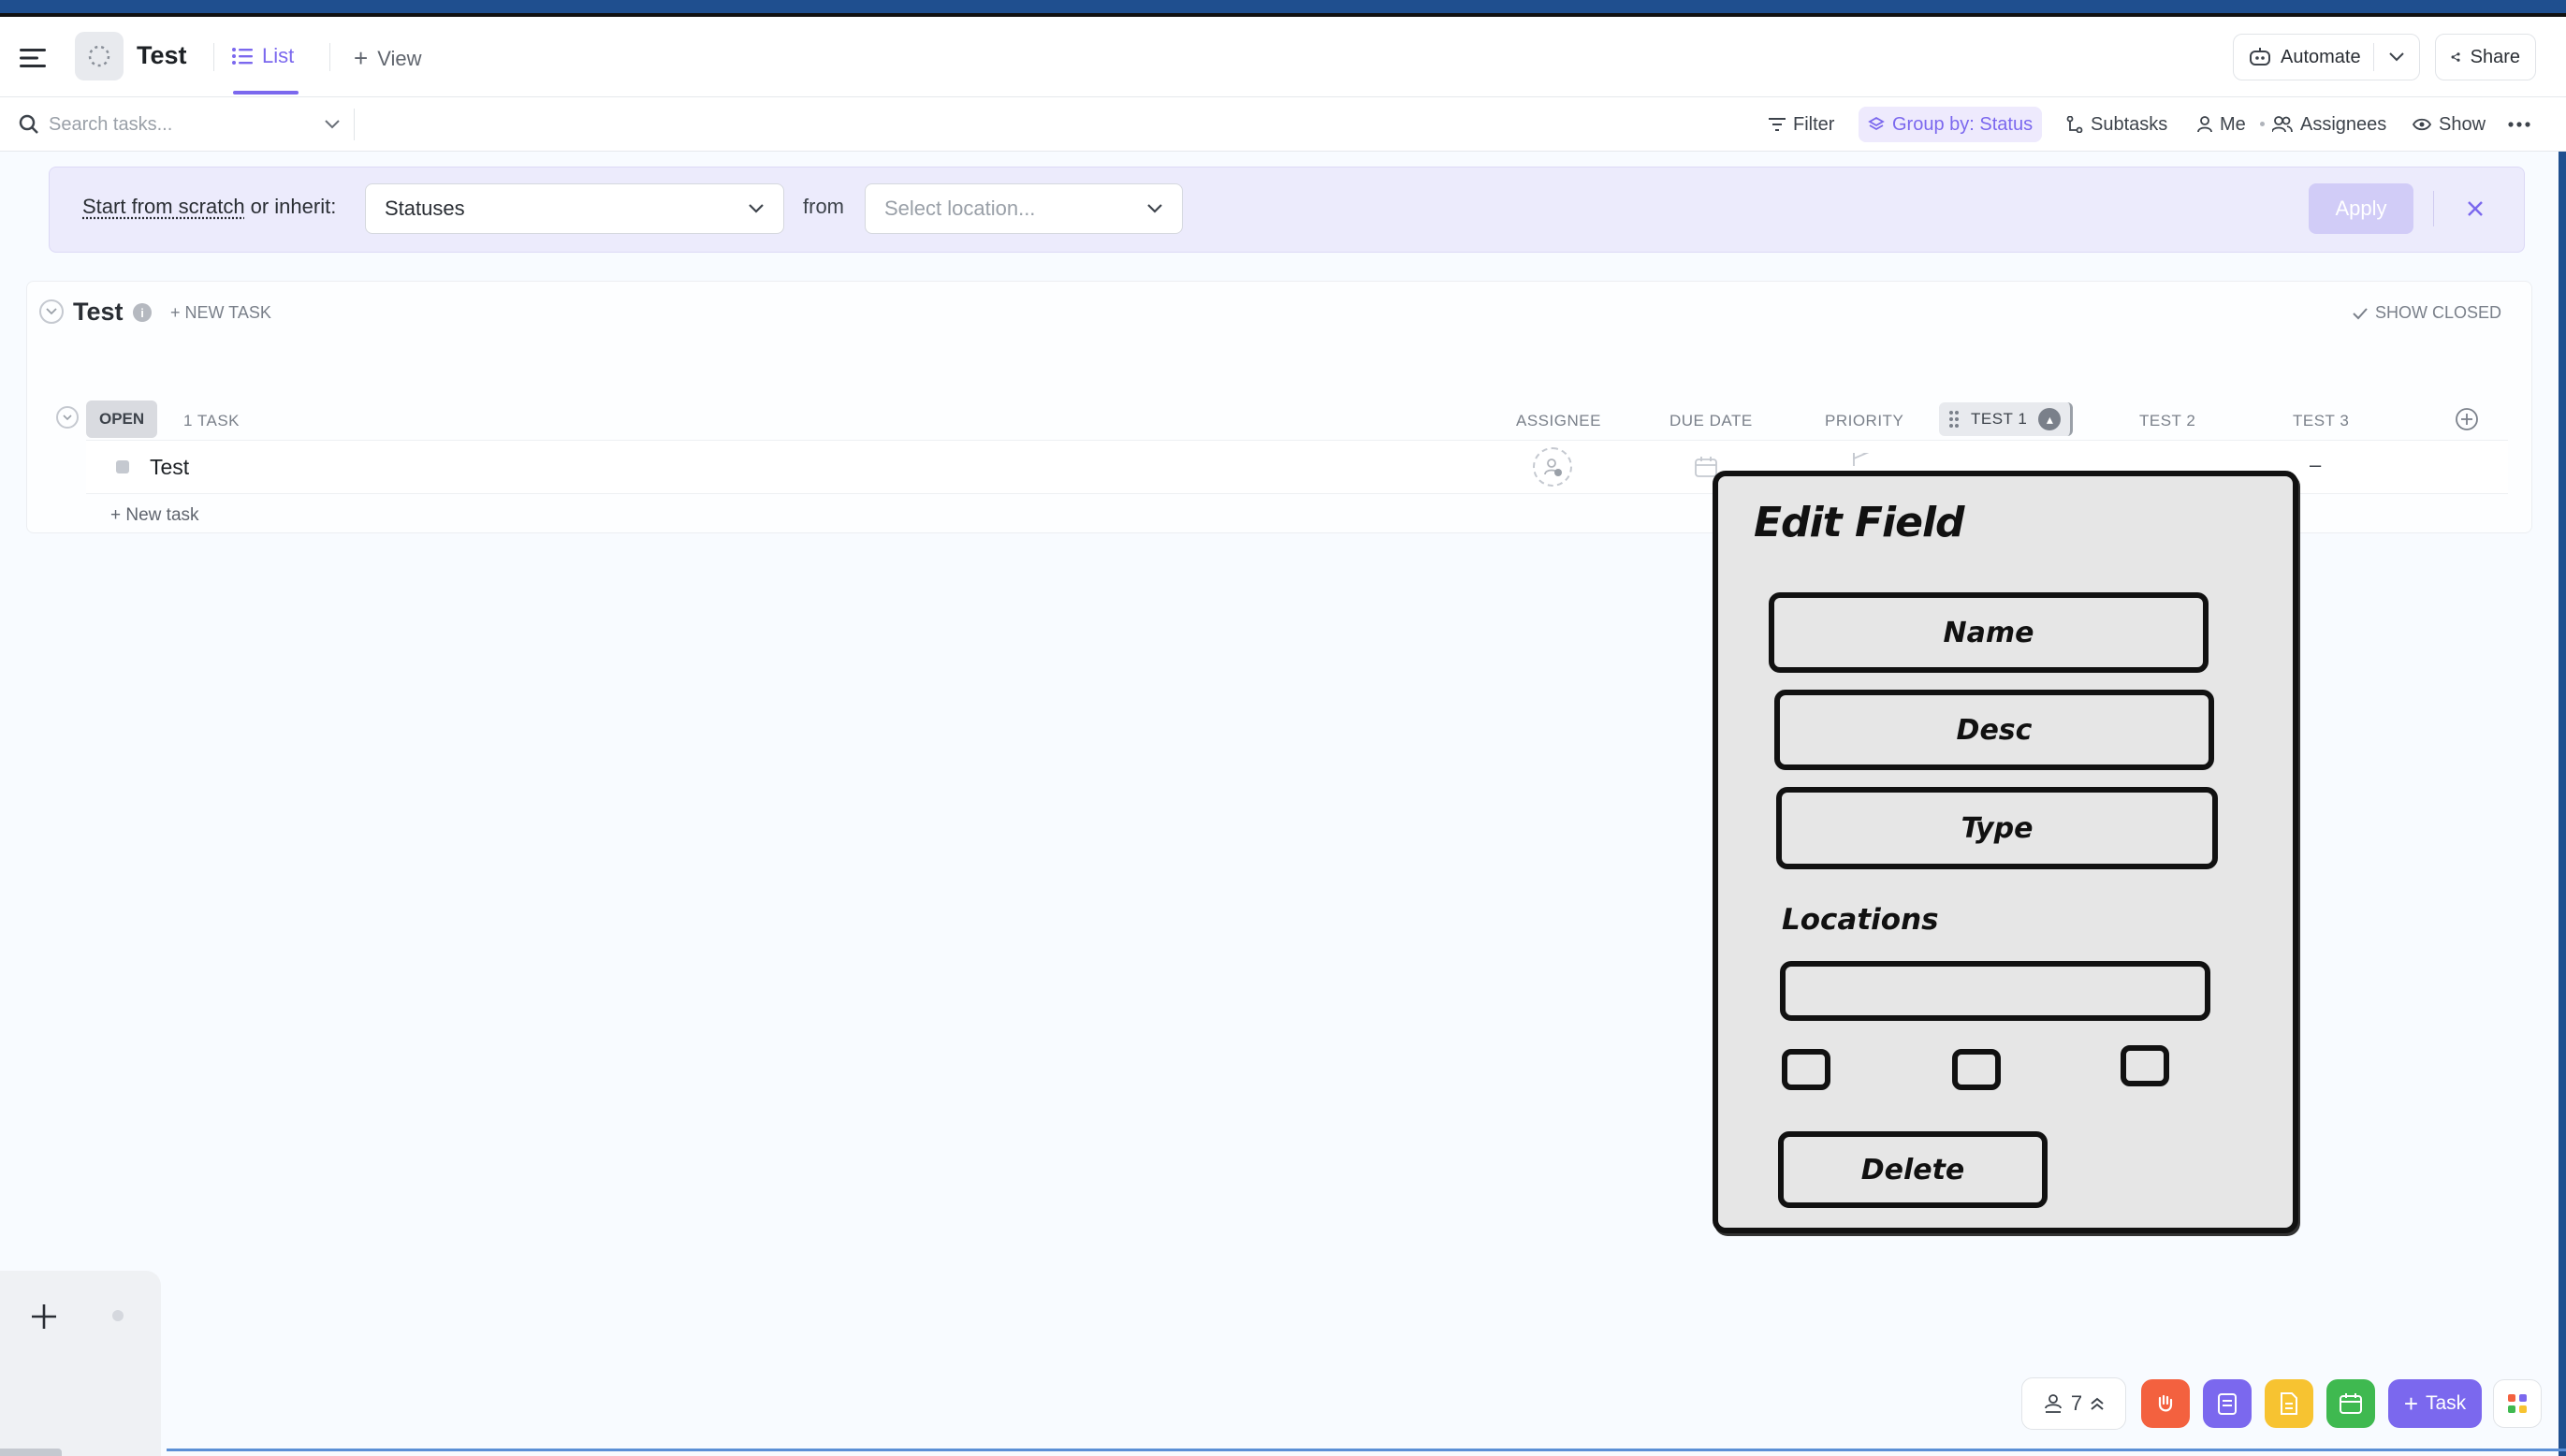 The height and width of the screenshot is (1456, 2566). I want to click on info-icon: i, so click(142, 312).